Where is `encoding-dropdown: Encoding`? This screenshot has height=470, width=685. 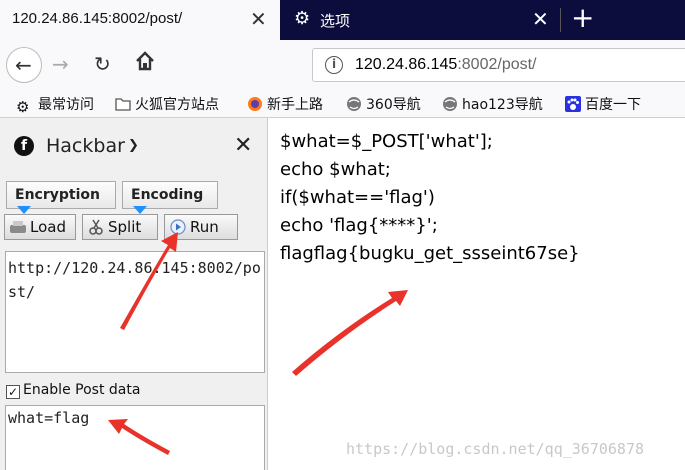
encoding-dropdown: Encoding is located at coordinates (170, 197).